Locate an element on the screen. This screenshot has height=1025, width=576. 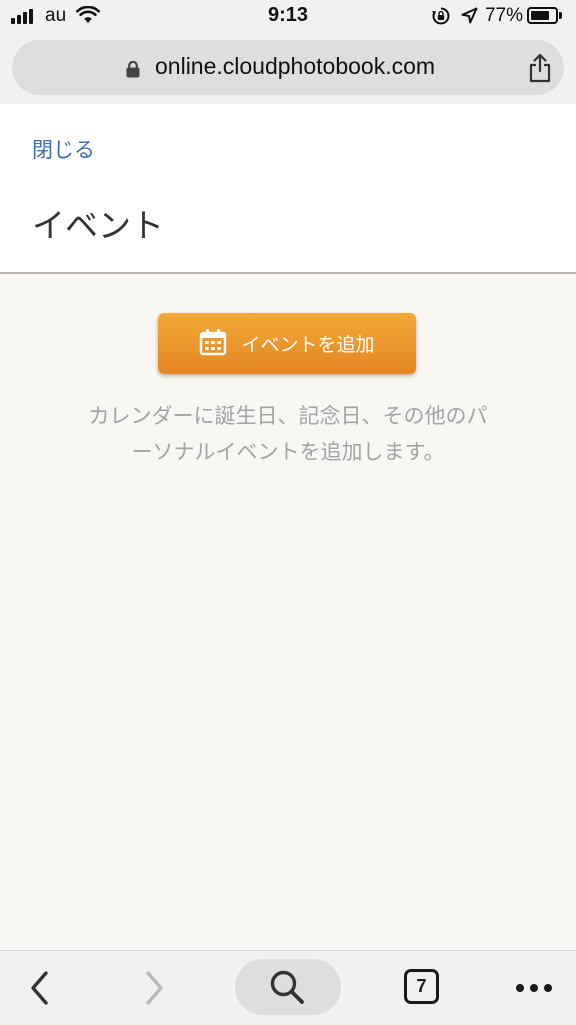
status-bar: au 9:13 77% is located at coordinates (288, 16).